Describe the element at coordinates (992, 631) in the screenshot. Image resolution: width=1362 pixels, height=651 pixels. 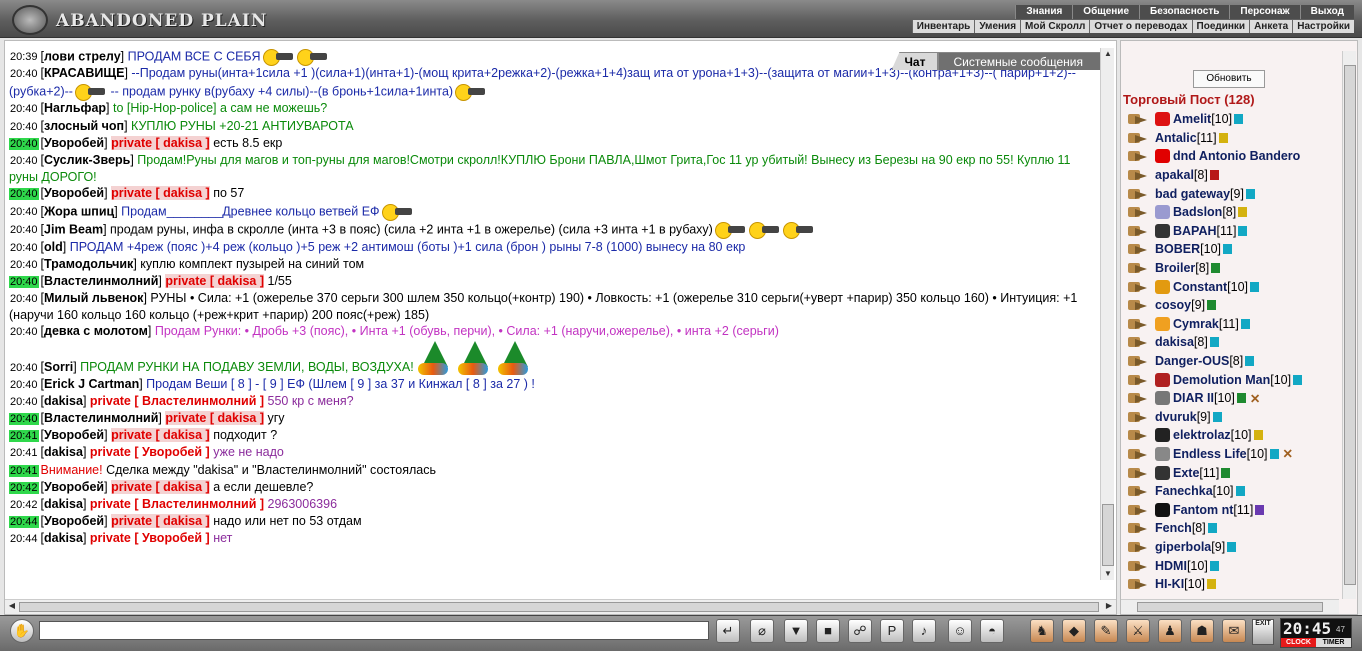
I see `helmet-icon: ◓` at that location.